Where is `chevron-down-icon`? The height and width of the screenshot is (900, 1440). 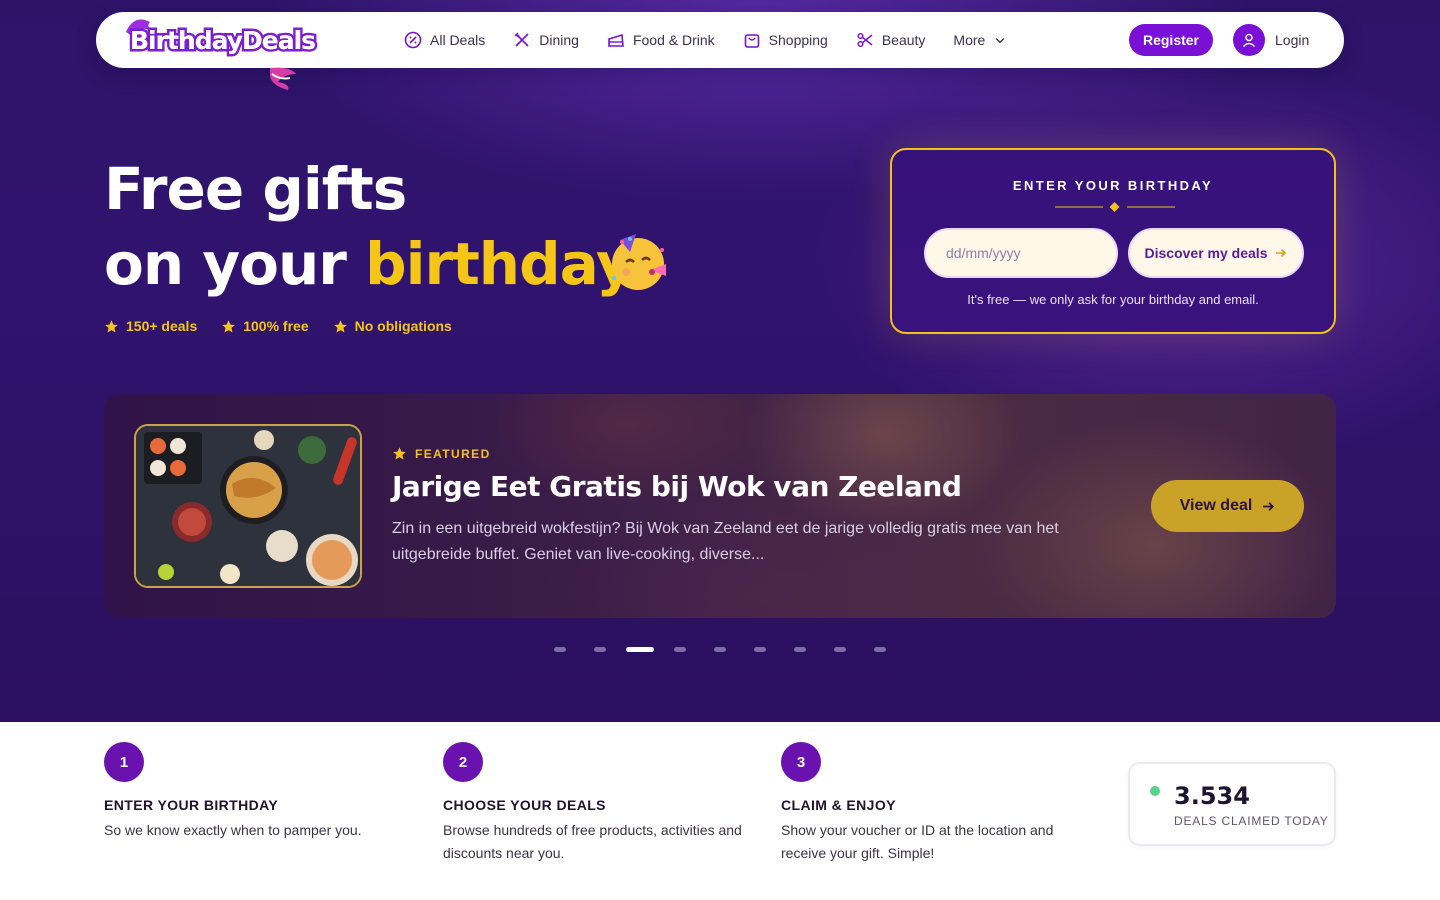
chevron-down-icon is located at coordinates (1000, 40).